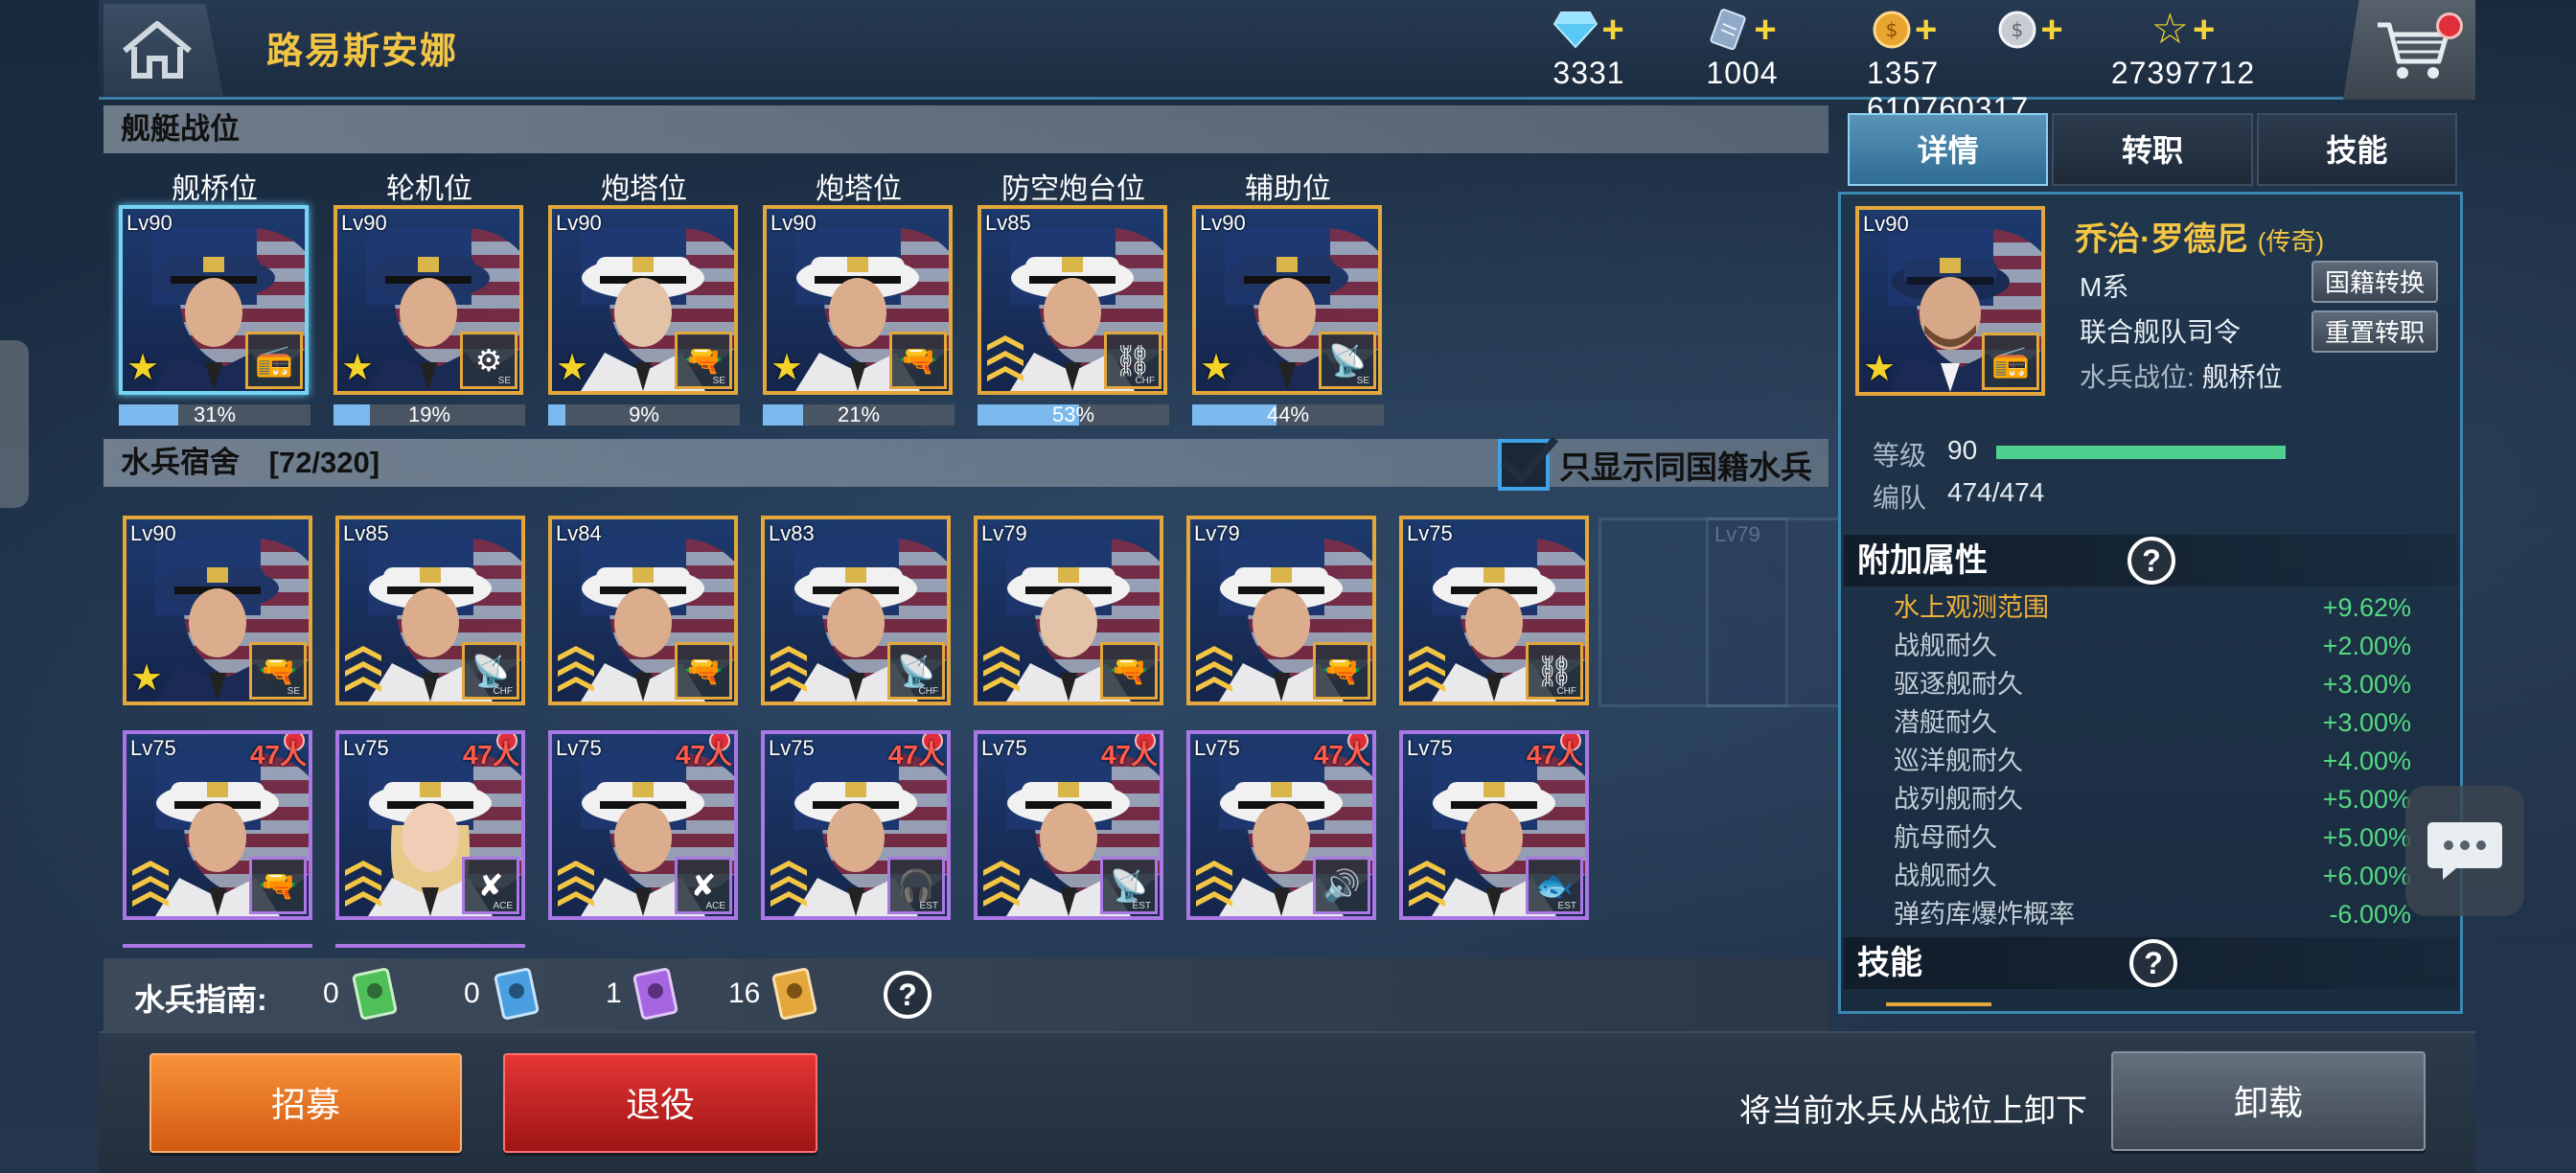 The image size is (2576, 1173). I want to click on level-value: 90, so click(1962, 450).